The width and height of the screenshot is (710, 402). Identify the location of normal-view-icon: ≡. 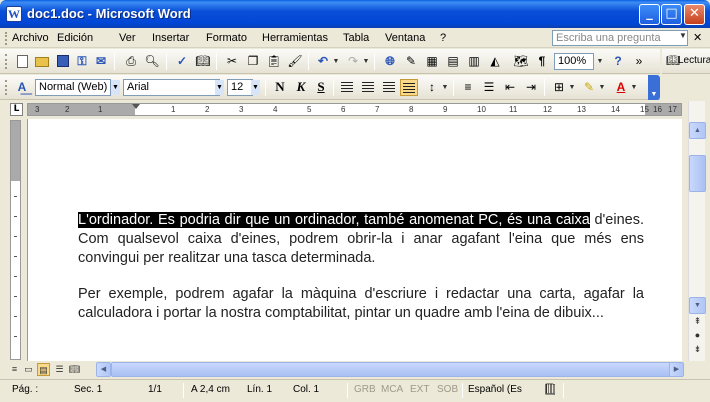
(14, 369).